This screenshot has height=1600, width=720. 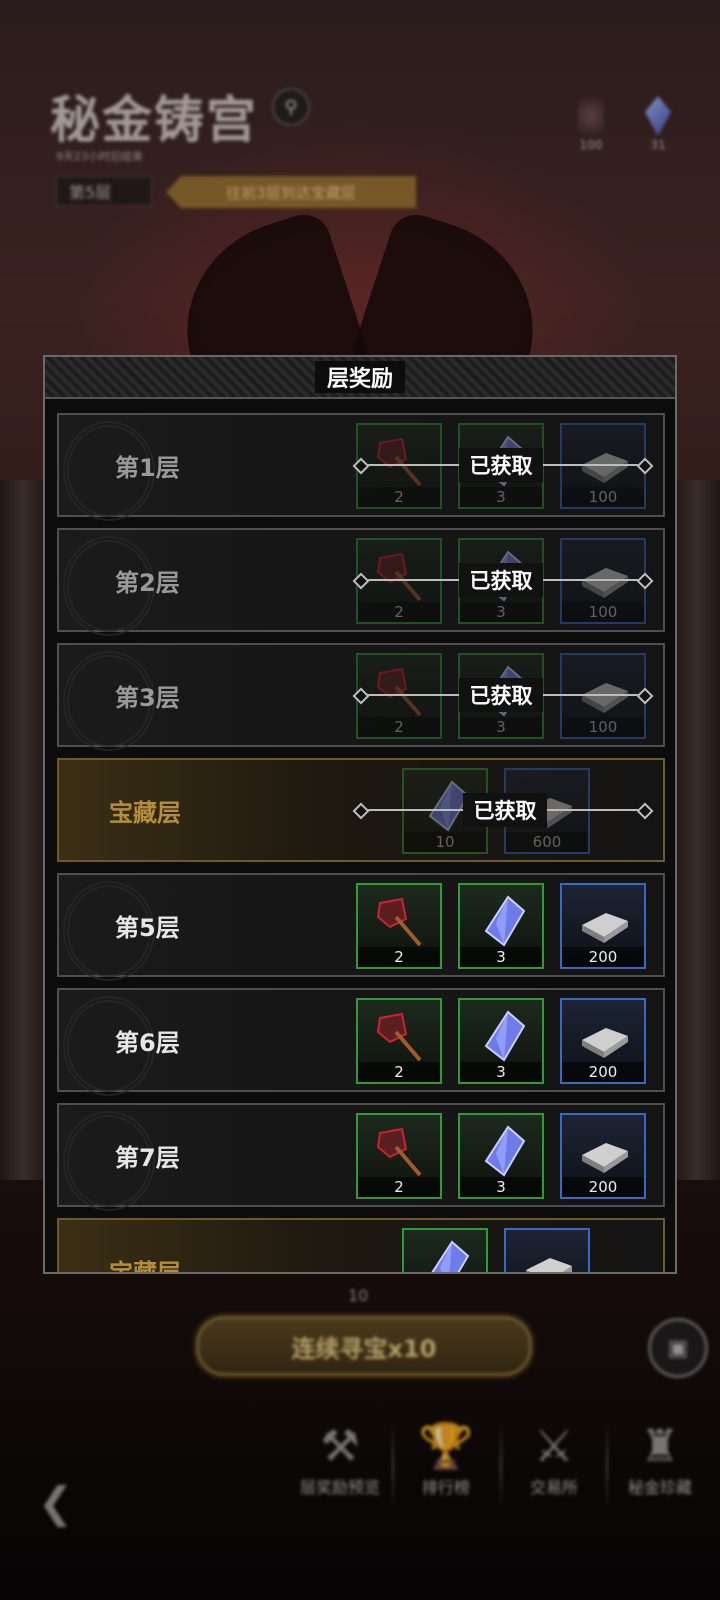 I want to click on reward-row-treasure-floor: 宝藏层, so click(x=361, y=1246).